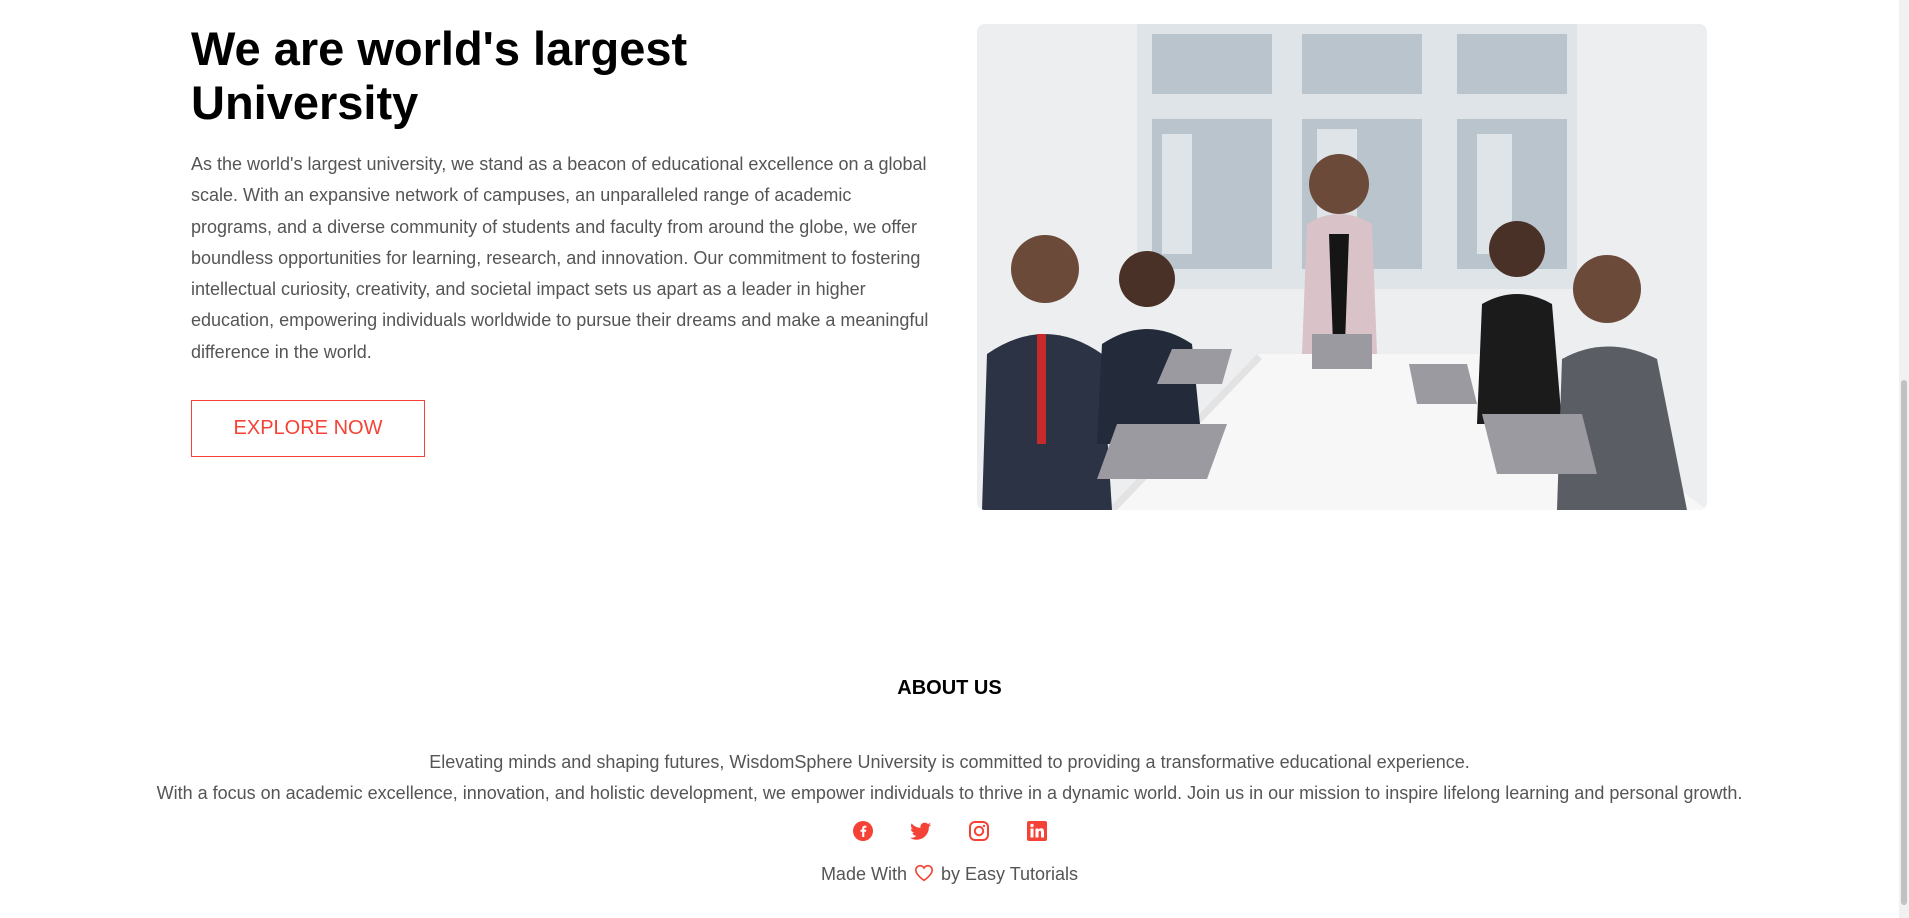  What do you see at coordinates (439, 75) in the screenshot?
I see `hero-title: We are world's largest University` at bounding box center [439, 75].